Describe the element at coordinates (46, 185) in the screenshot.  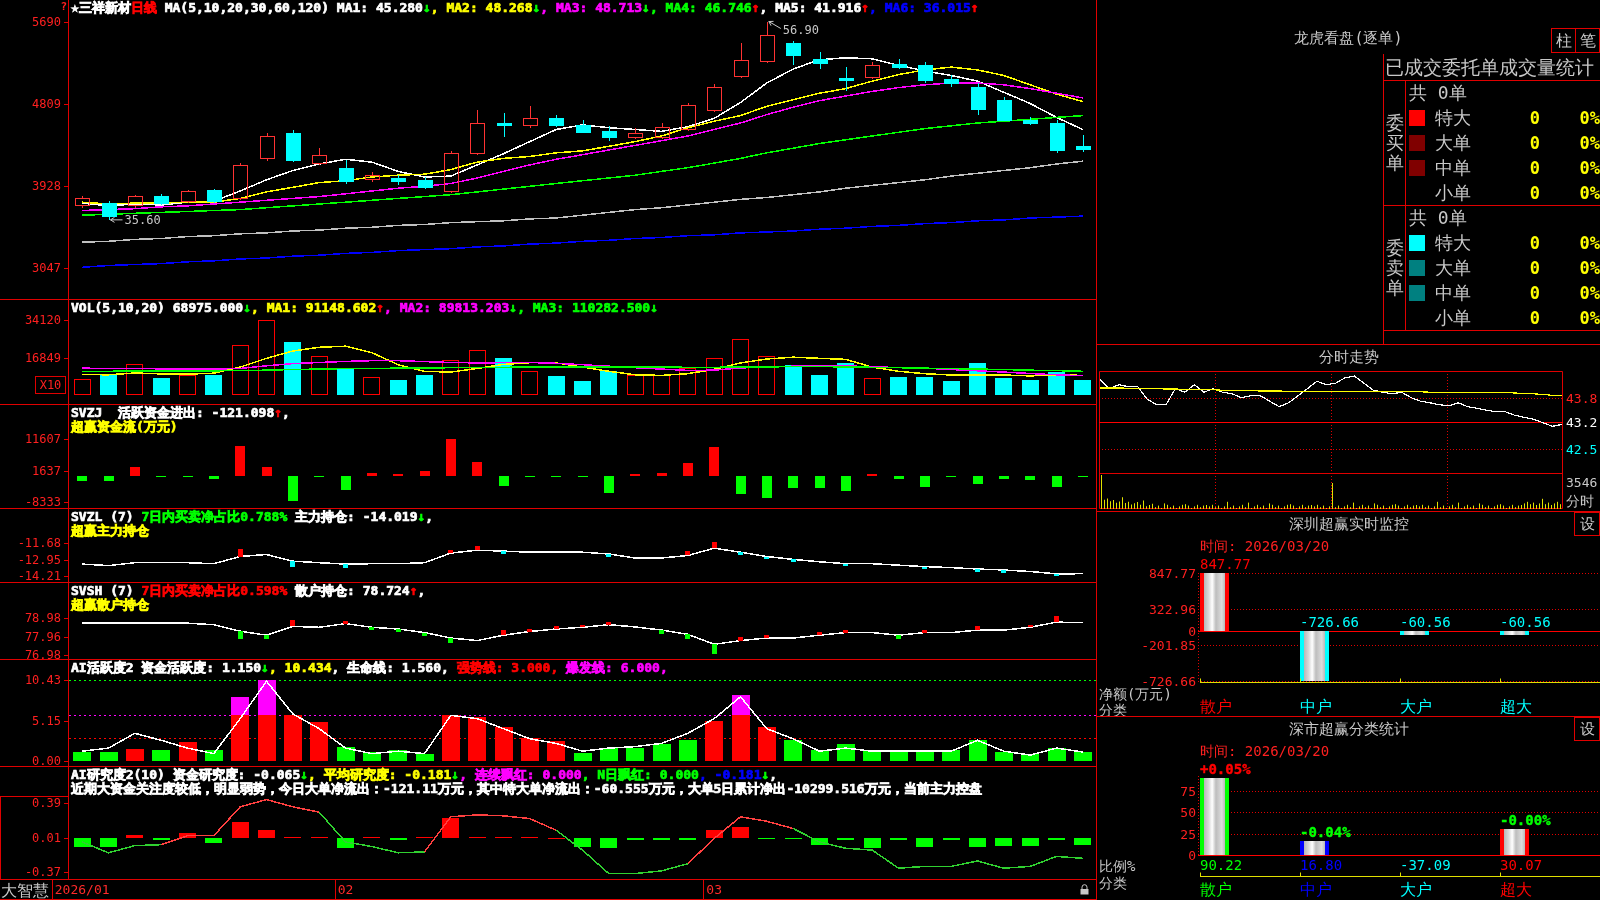
I see `axis-label: 3928` at that location.